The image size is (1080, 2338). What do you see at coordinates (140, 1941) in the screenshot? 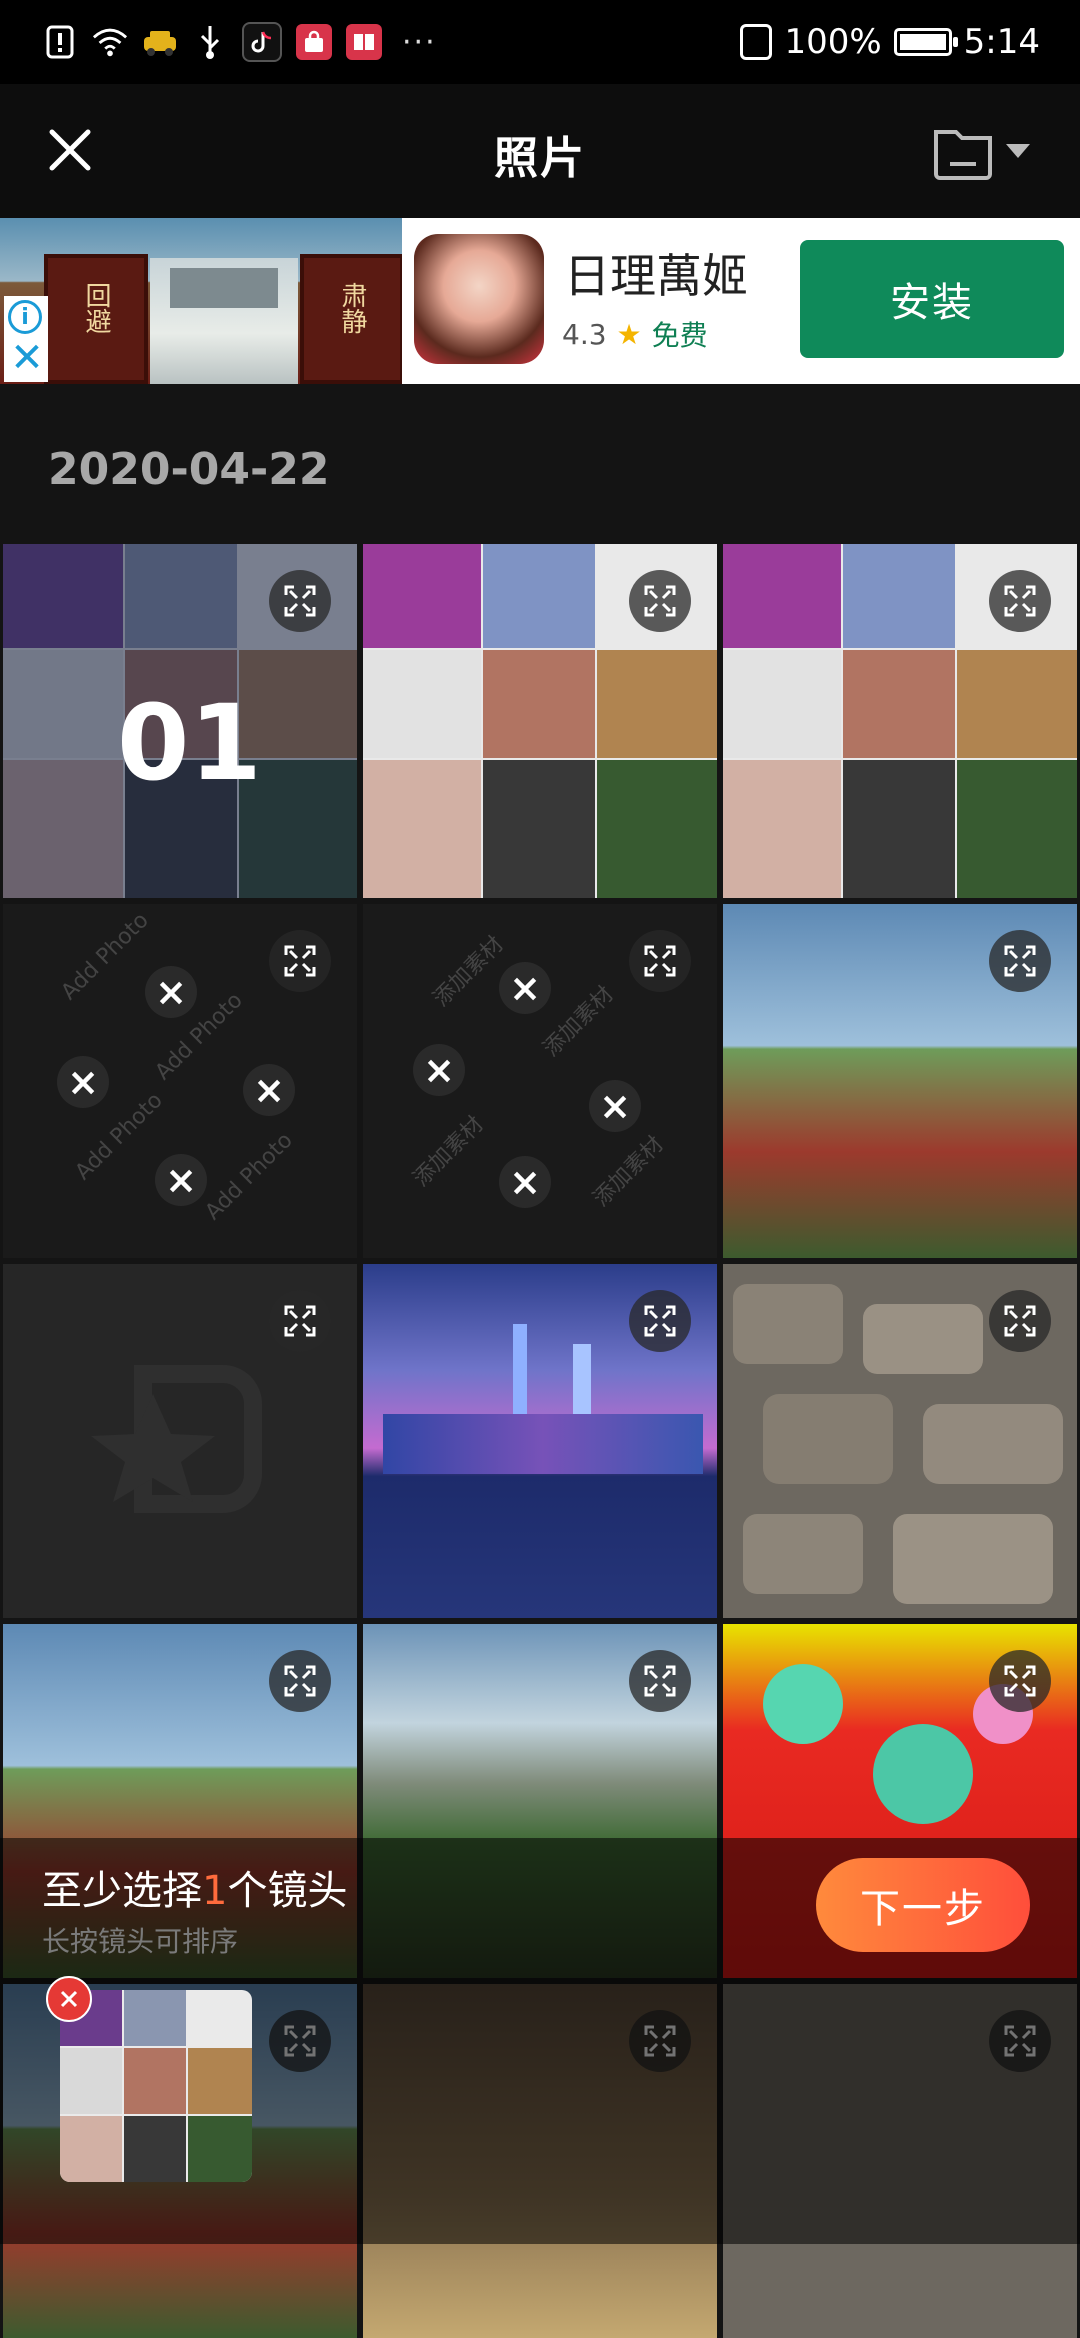
I see `sort-hint: 长按镜头可排序` at bounding box center [140, 1941].